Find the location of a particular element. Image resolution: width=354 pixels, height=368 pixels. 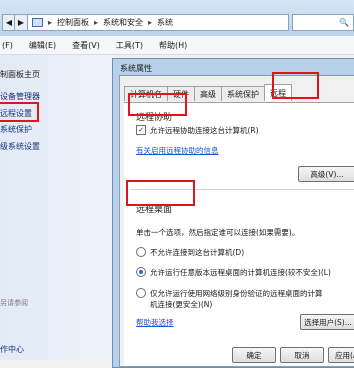

radio-disallow is located at coordinates (141, 252).